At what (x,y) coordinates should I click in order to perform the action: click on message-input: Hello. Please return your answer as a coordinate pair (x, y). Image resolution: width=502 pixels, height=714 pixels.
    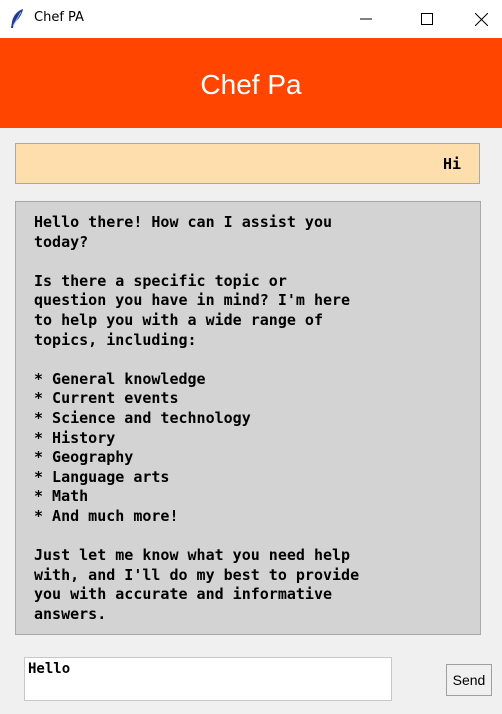
    Looking at the image, I should click on (208, 679).